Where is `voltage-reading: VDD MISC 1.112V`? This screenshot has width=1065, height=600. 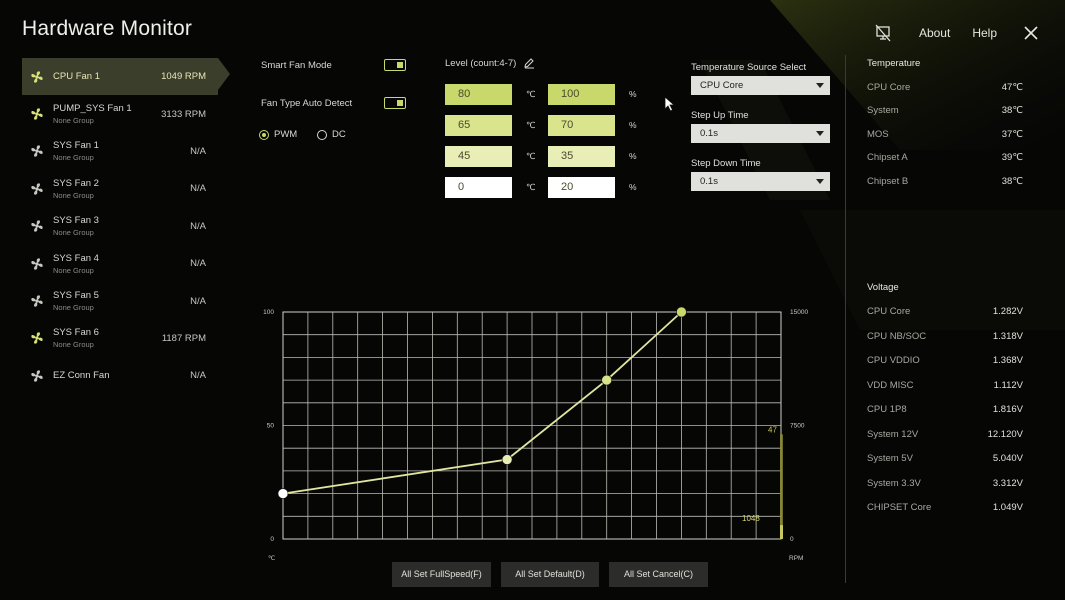
voltage-reading: VDD MISC 1.112V is located at coordinates (945, 385).